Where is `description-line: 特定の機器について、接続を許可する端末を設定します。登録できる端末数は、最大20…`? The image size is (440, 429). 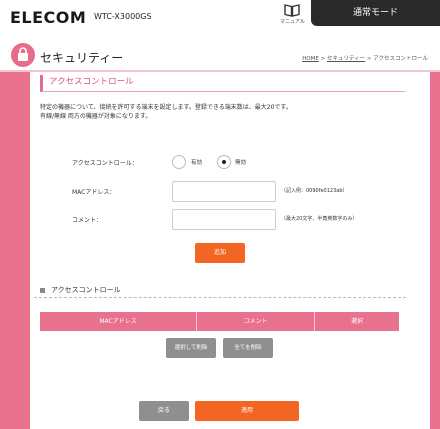
description-line: 特定の機器について、接続を許可する端末を設定します。登録できる端末数は、最大20… is located at coordinates (166, 107).